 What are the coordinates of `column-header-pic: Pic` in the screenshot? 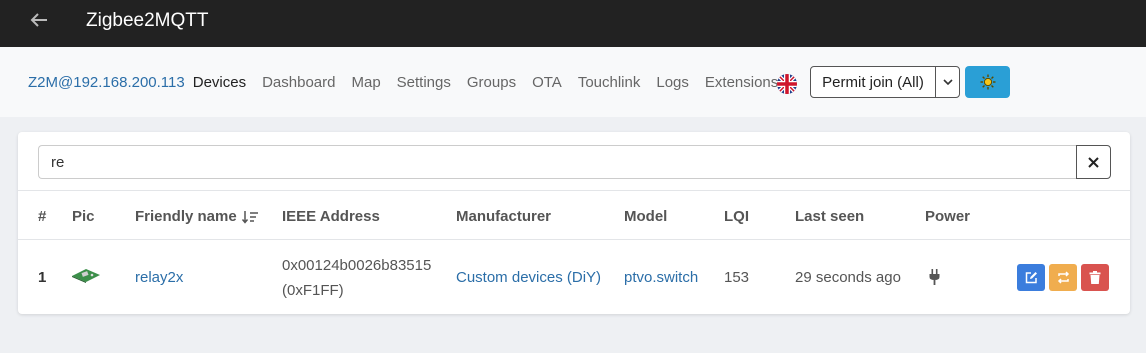 It's located at (83, 216).